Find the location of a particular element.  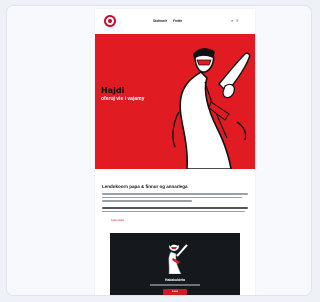

hero-title: Hajdi is located at coordinates (113, 90).